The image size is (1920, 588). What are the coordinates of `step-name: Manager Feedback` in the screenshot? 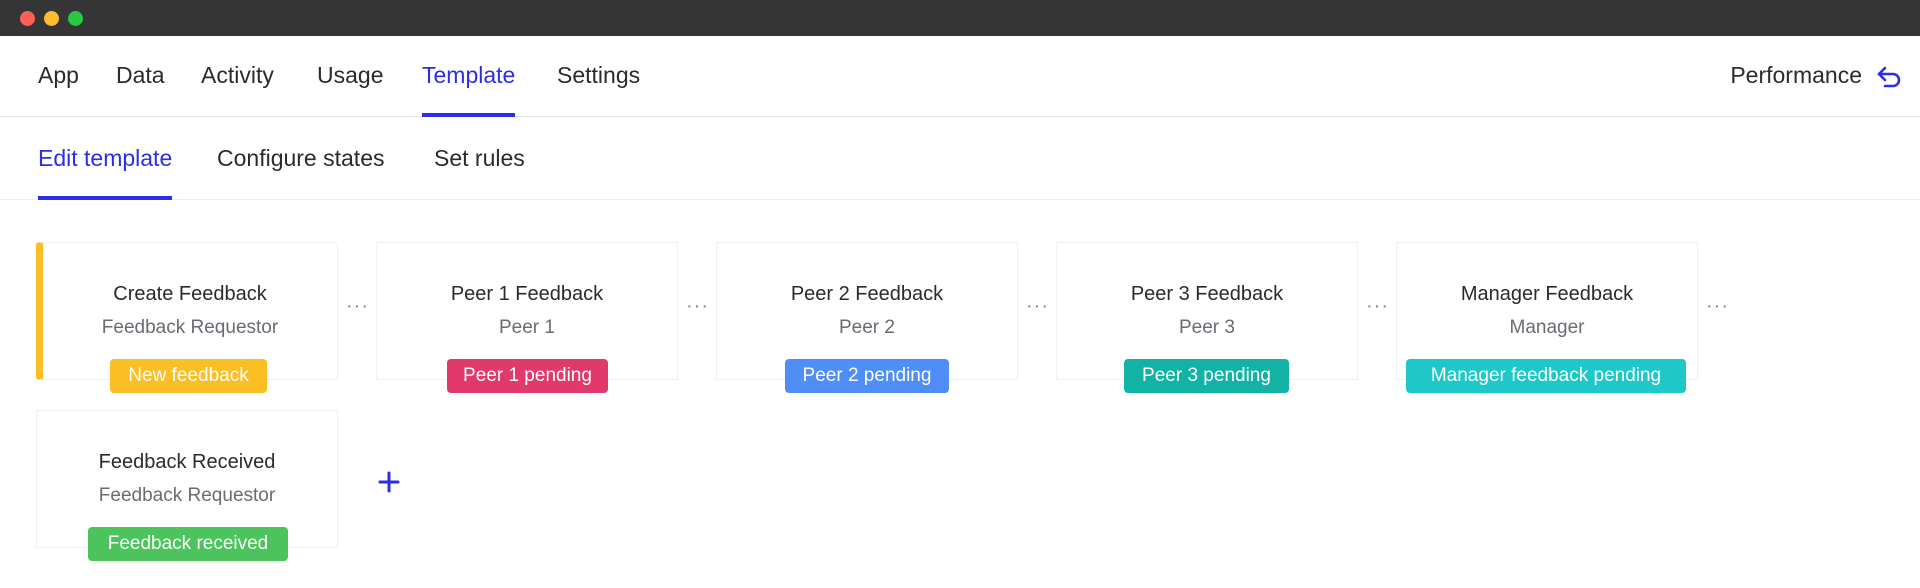 It's located at (1547, 294).